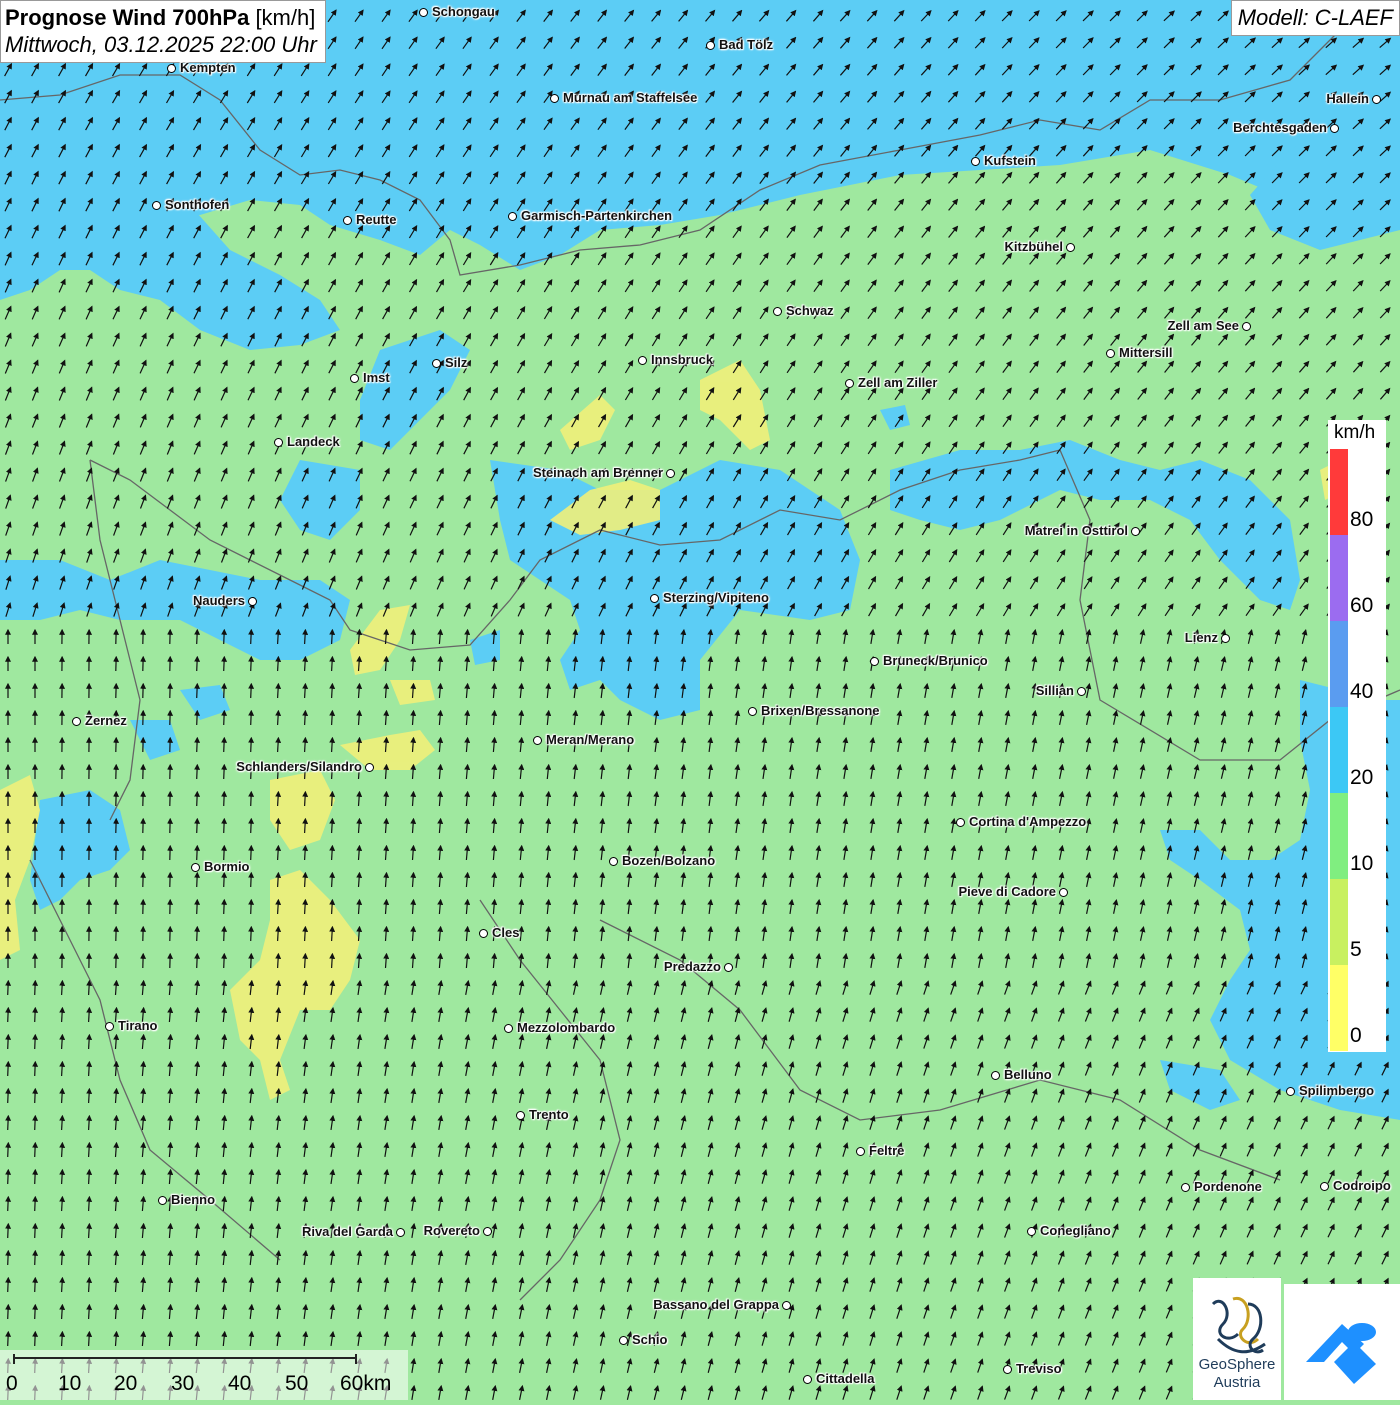 This screenshot has height=1405, width=1400. What do you see at coordinates (1361, 864) in the screenshot?
I see `legend-label: 10` at bounding box center [1361, 864].